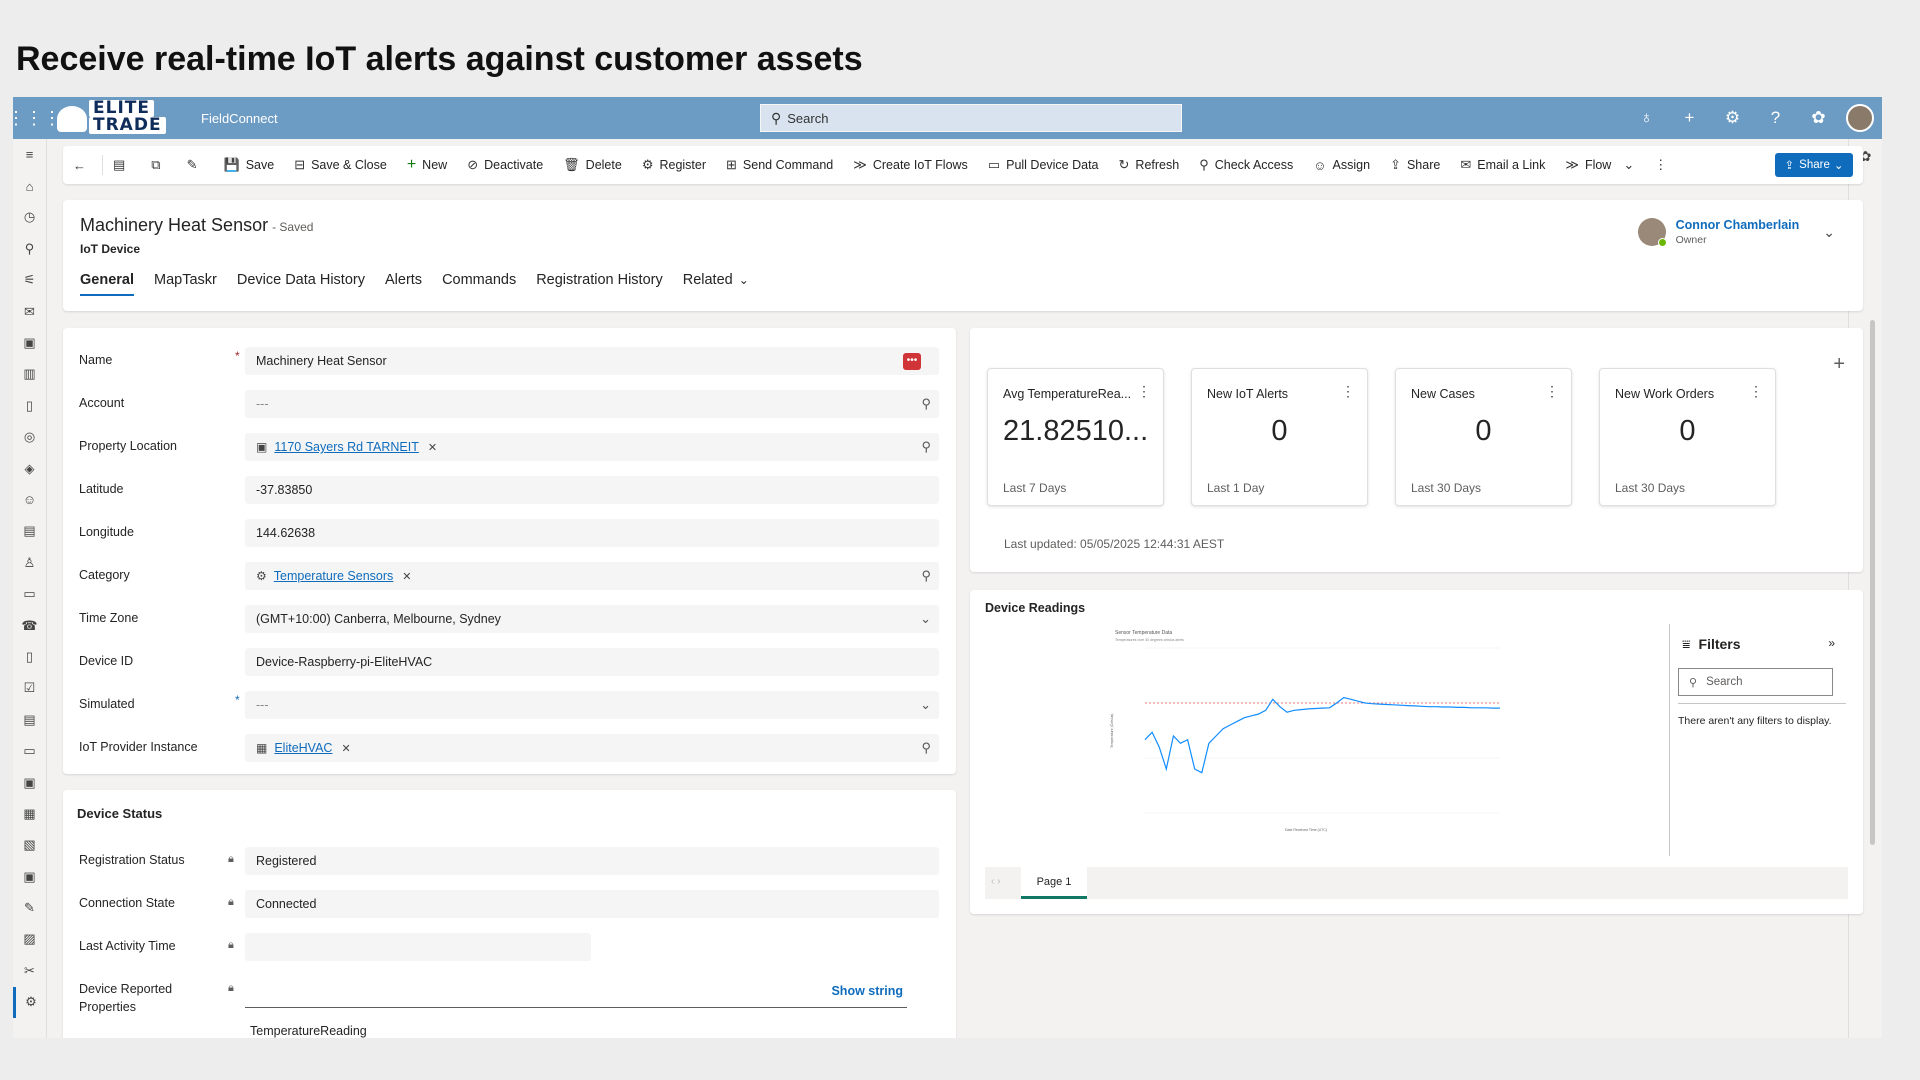 Image resolution: width=1920 pixels, height=1080 pixels. Describe the element at coordinates (592, 165) in the screenshot. I see `delete-button: 🗑 Delete` at that location.